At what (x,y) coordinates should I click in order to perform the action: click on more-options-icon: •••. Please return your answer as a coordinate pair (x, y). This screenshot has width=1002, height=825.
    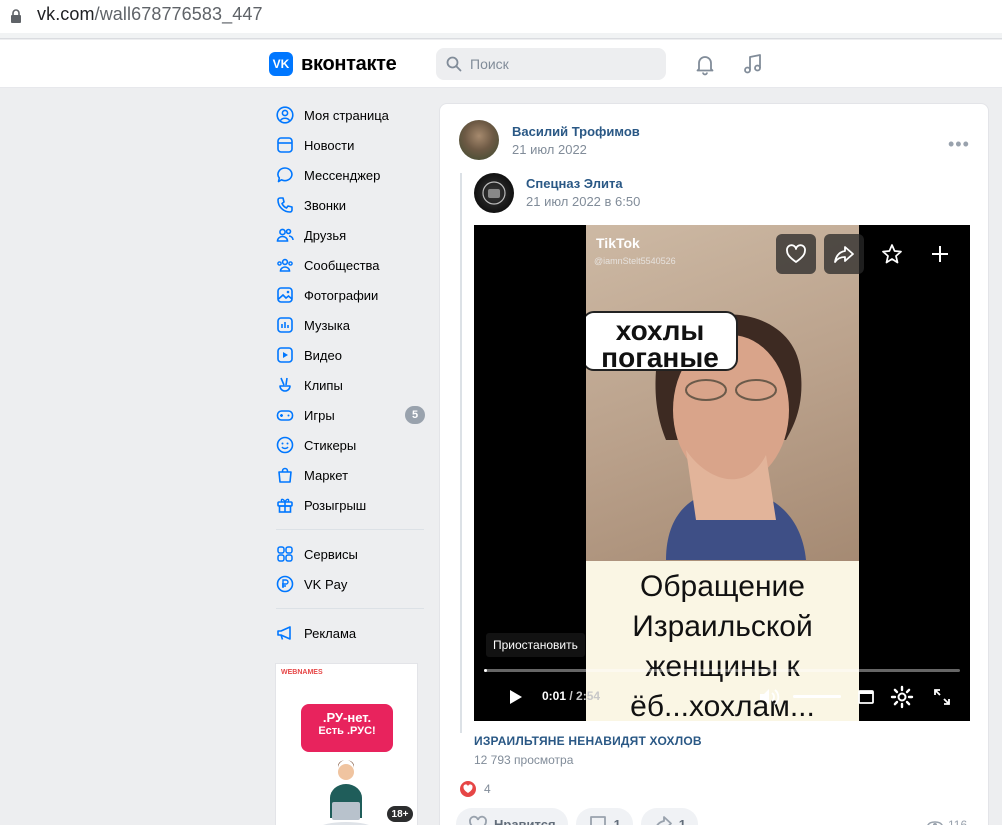
    Looking at the image, I should click on (959, 144).